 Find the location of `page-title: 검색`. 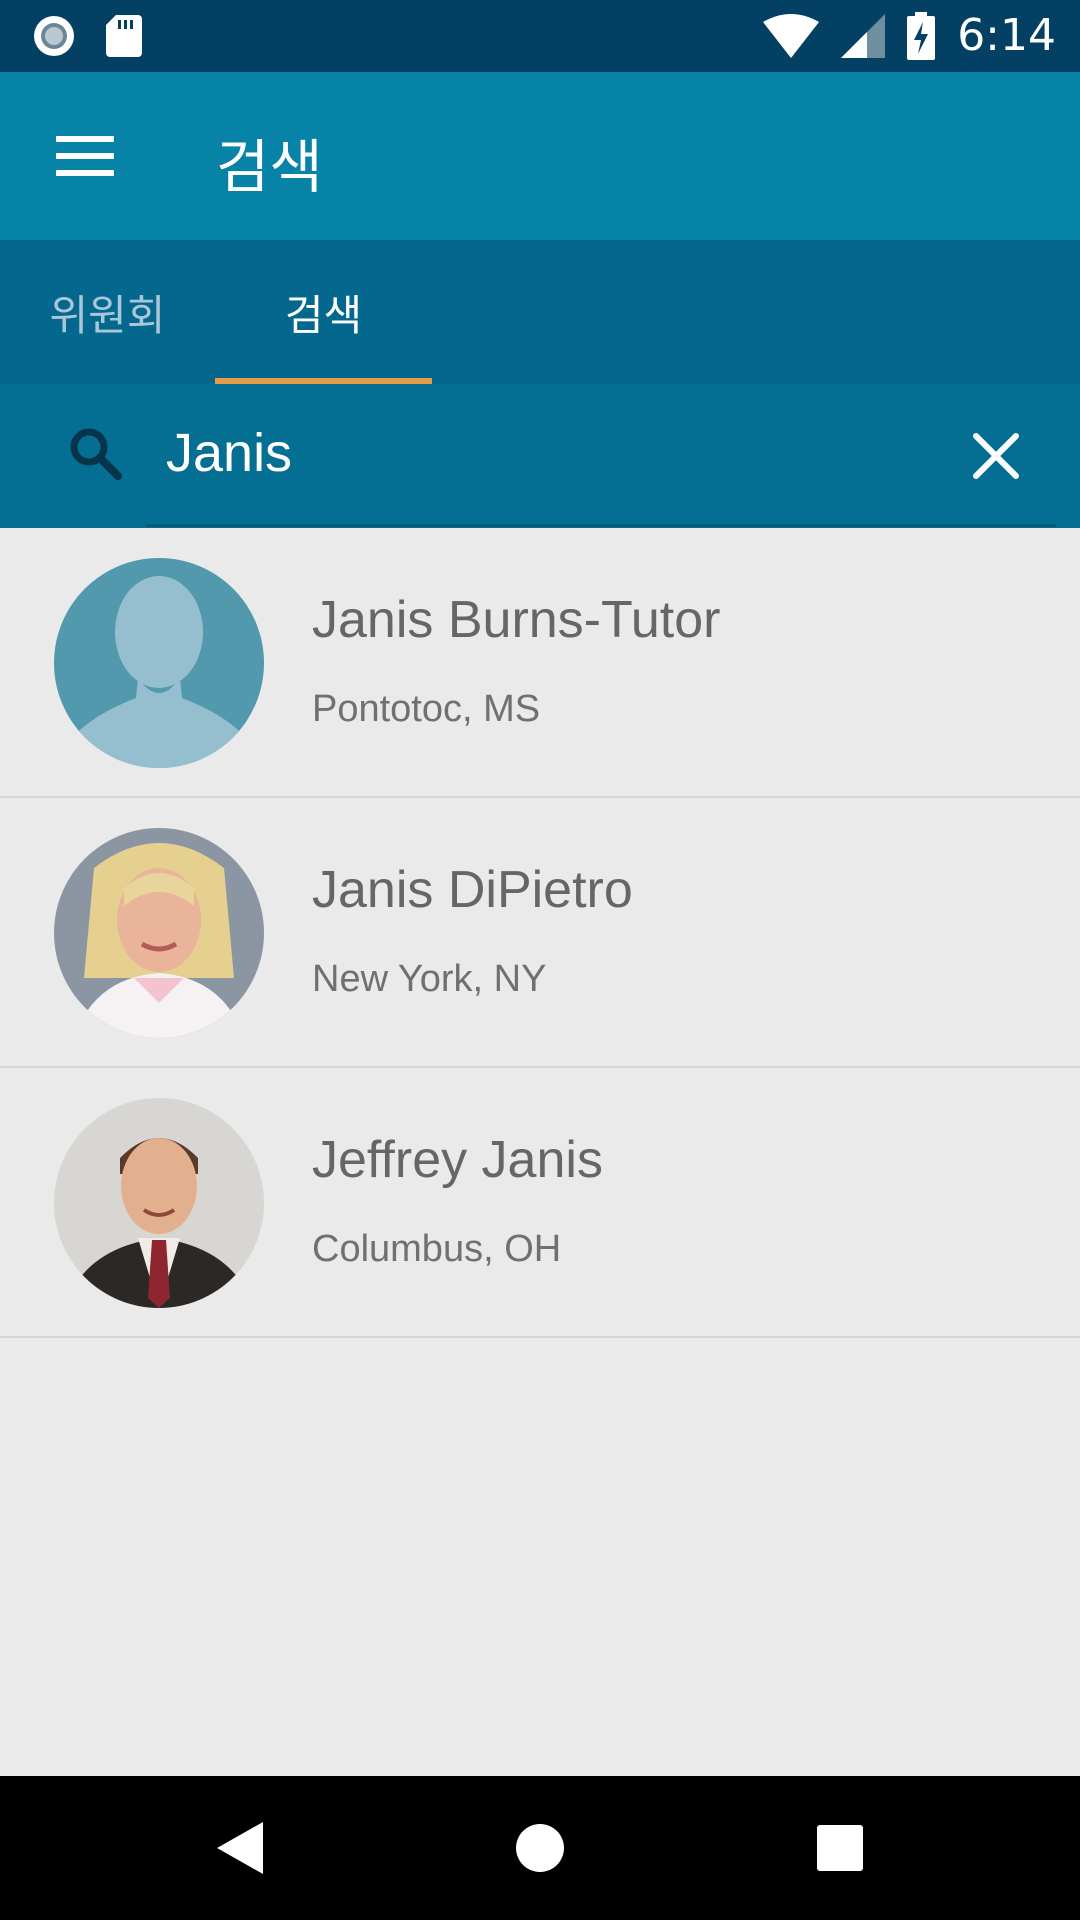

page-title: 검색 is located at coordinates (269, 167).